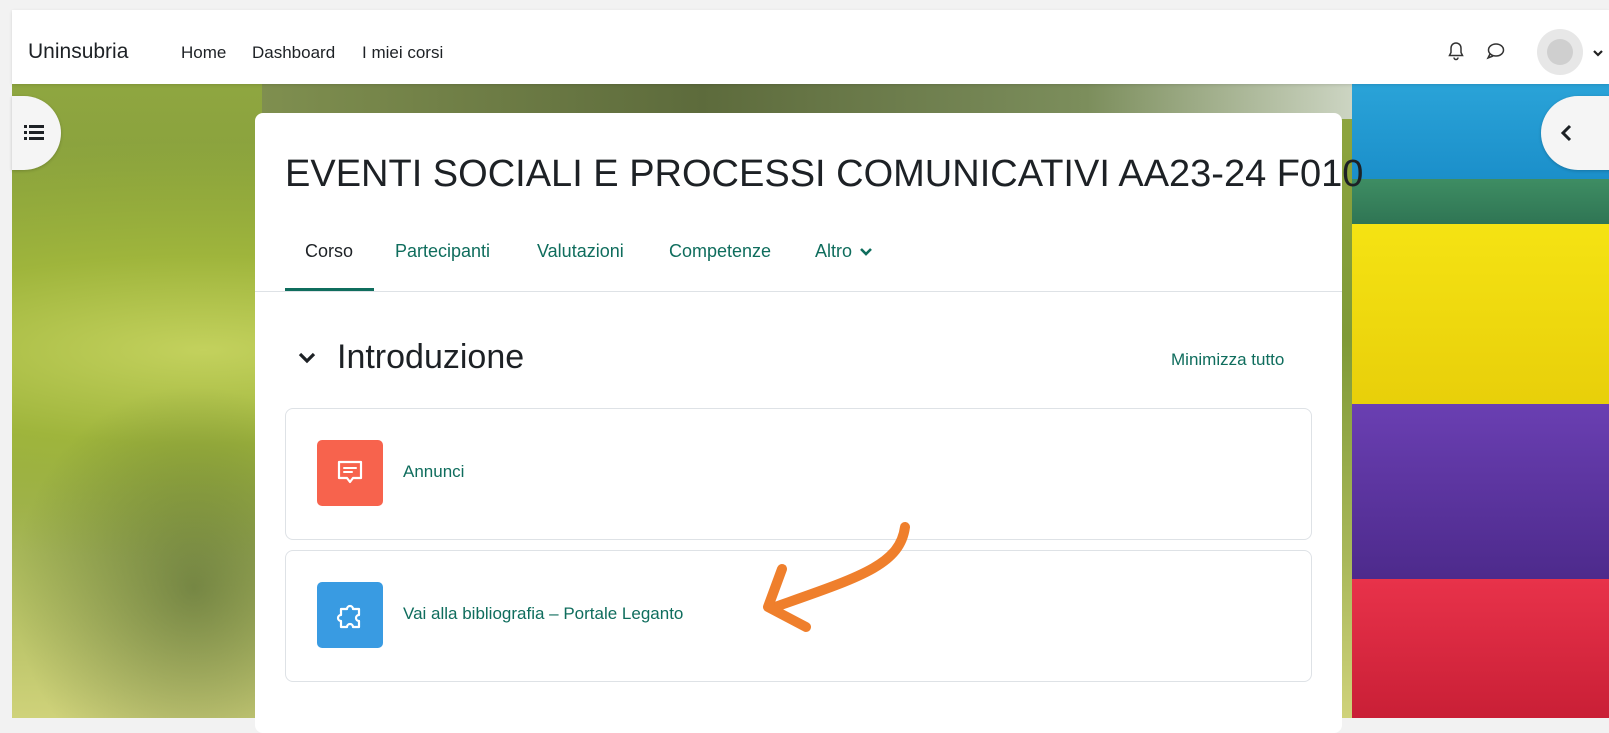 This screenshot has height=733, width=1609. What do you see at coordinates (1560, 52) in the screenshot?
I see `user-avatar` at bounding box center [1560, 52].